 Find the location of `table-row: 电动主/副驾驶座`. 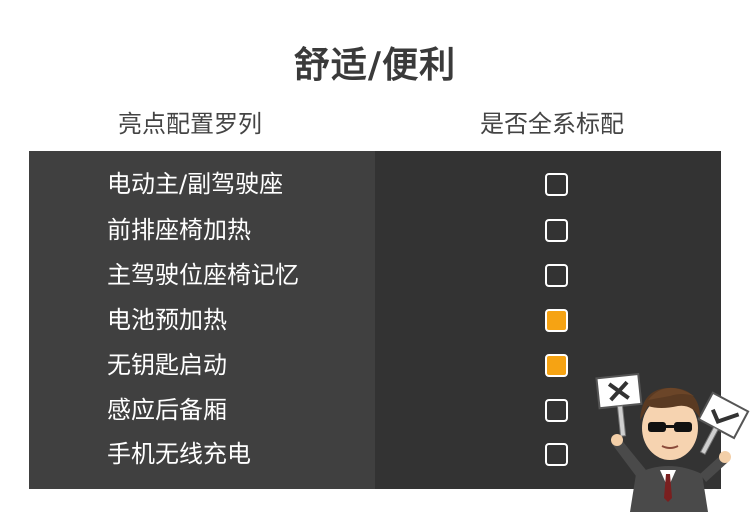

table-row: 电动主/副驾驶座 is located at coordinates (375, 184).